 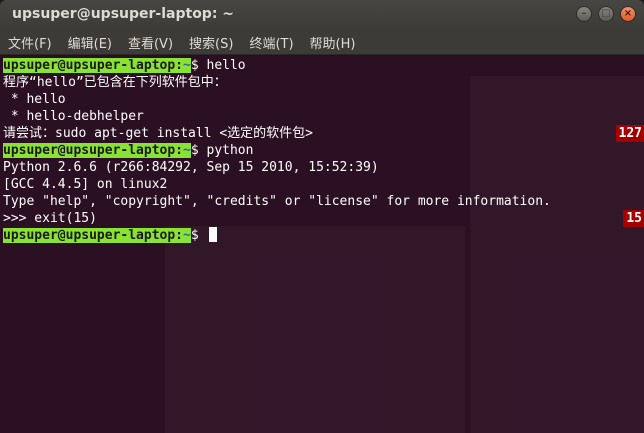 I want to click on window-controls: – □ ×, so click(x=606, y=14).